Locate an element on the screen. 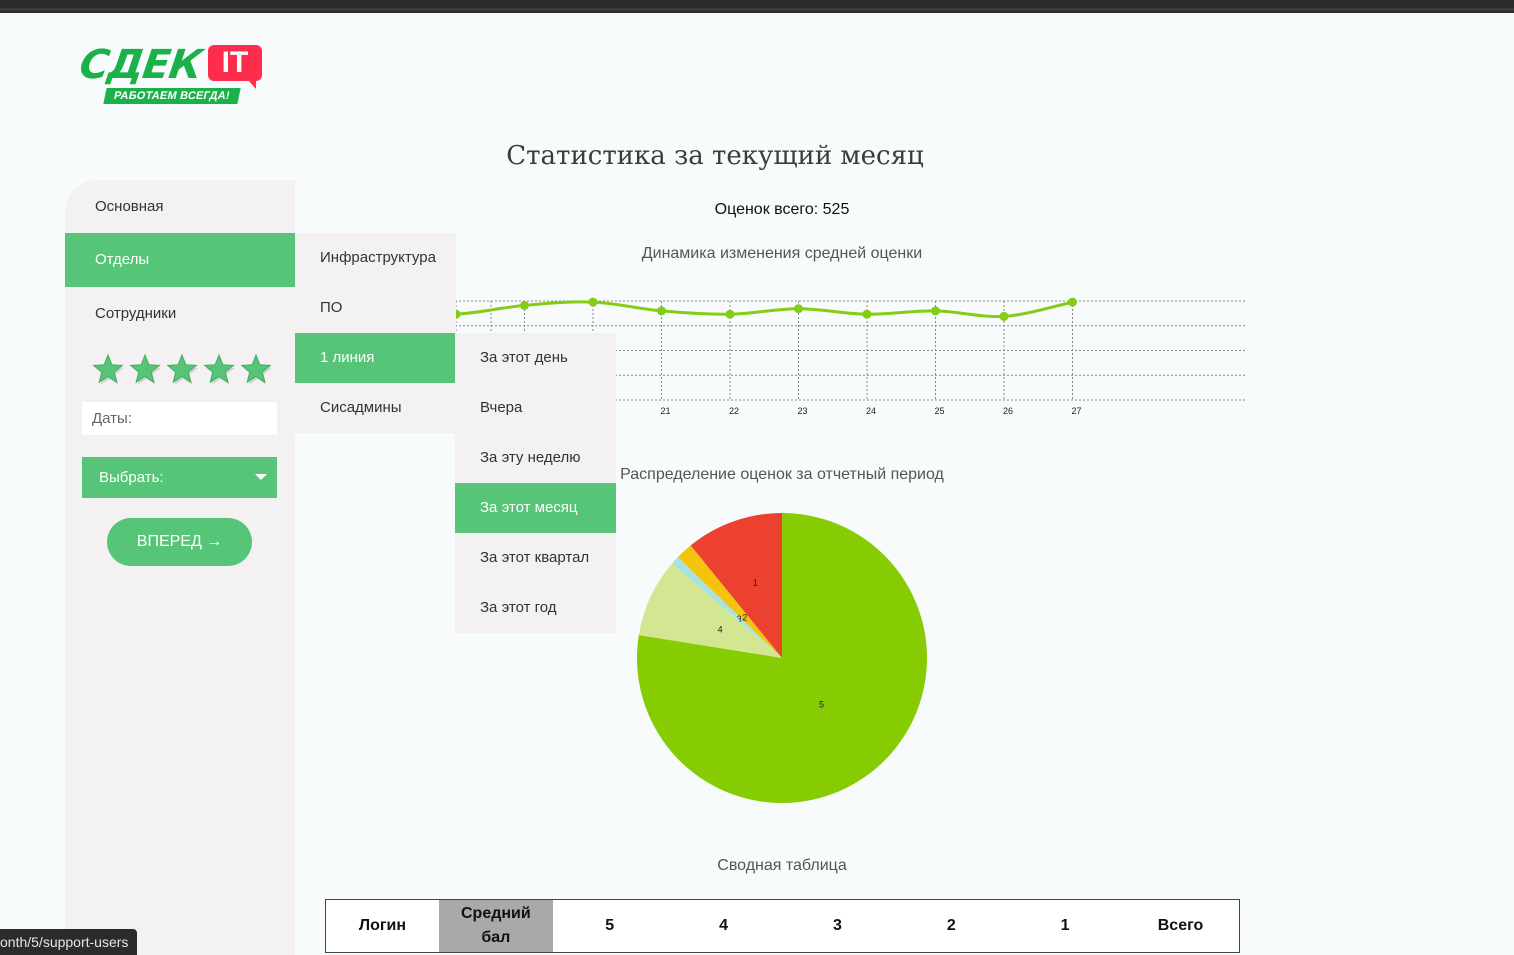 Image resolution: width=1514 pixels, height=955 pixels. pie-slice-label: 5 is located at coordinates (821, 704).